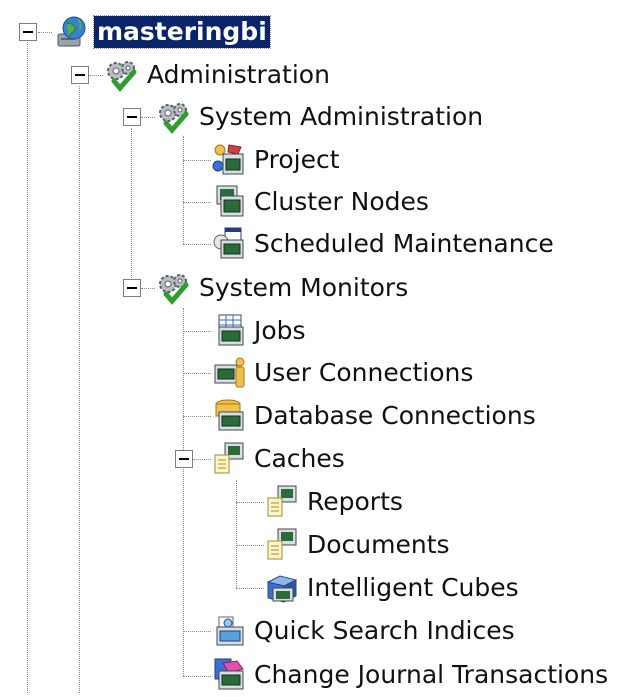 The image size is (641, 697). I want to click on tree-node-label: System Monitors, so click(304, 287).